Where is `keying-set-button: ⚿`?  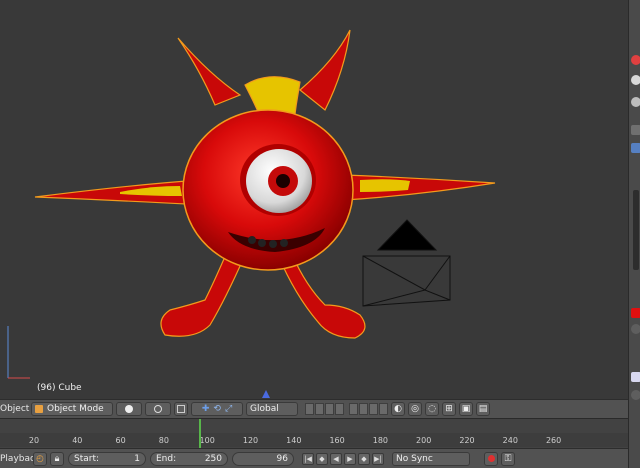 keying-set-button: ⚿ is located at coordinates (508, 458).